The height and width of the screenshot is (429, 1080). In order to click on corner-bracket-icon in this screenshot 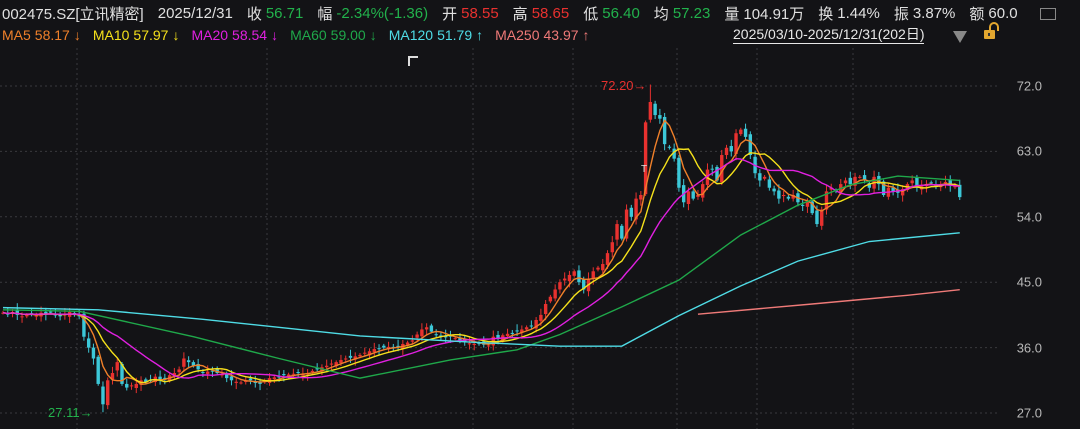, I will do `click(413, 61)`.